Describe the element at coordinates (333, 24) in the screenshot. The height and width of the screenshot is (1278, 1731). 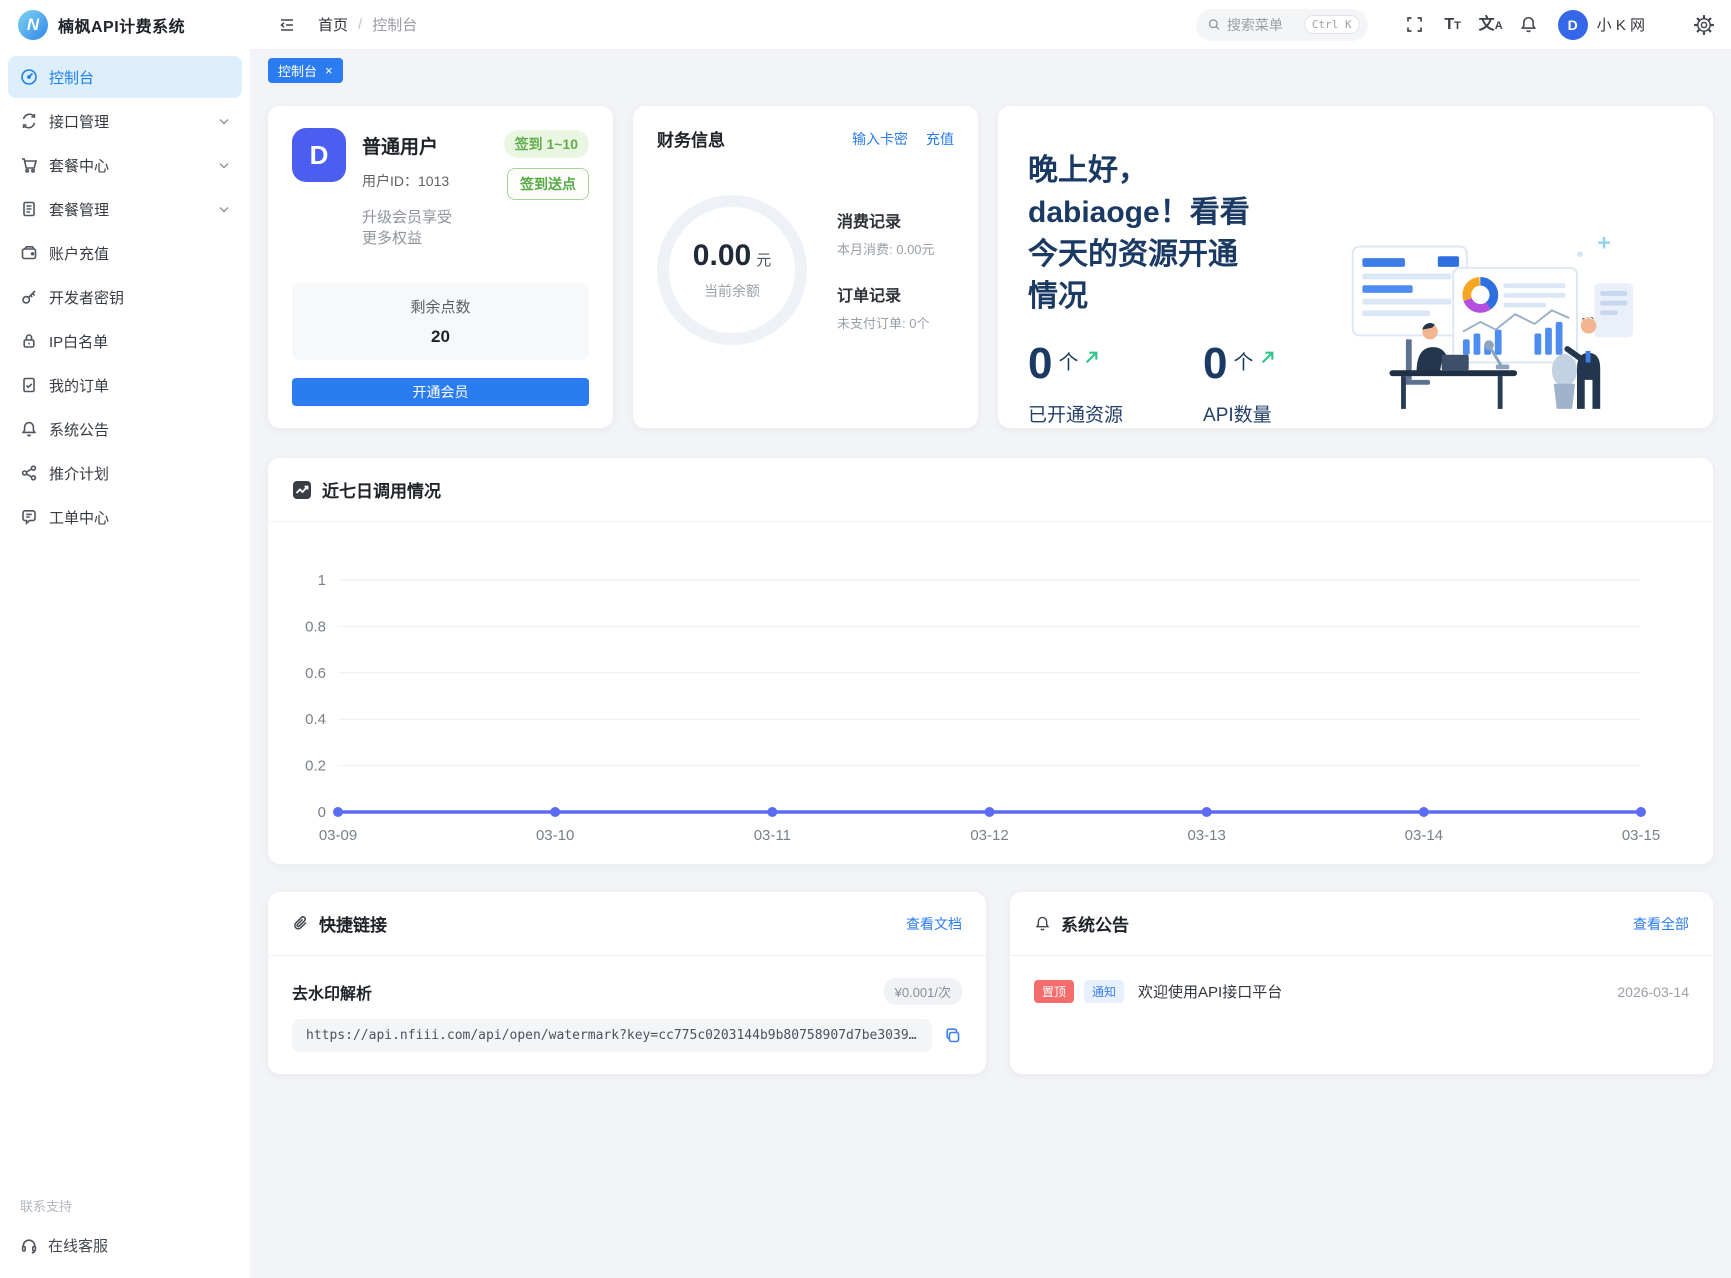
I see `breadcrumb-home: 首页` at that location.